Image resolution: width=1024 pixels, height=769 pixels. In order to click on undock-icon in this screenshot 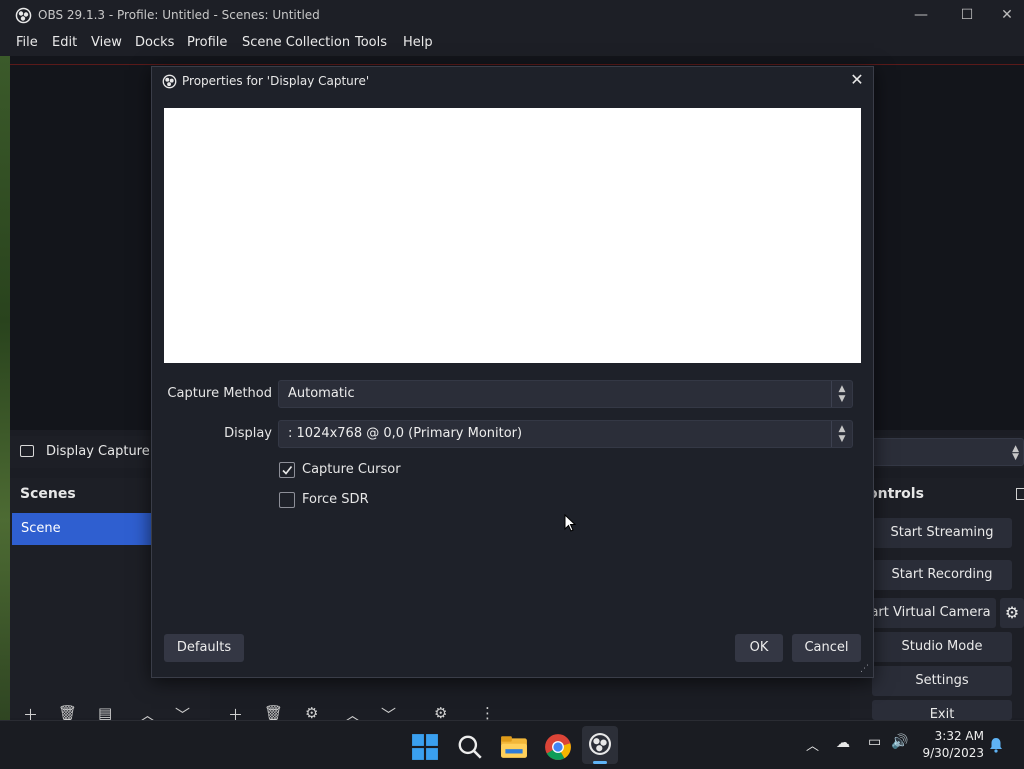, I will do `click(1020, 494)`.